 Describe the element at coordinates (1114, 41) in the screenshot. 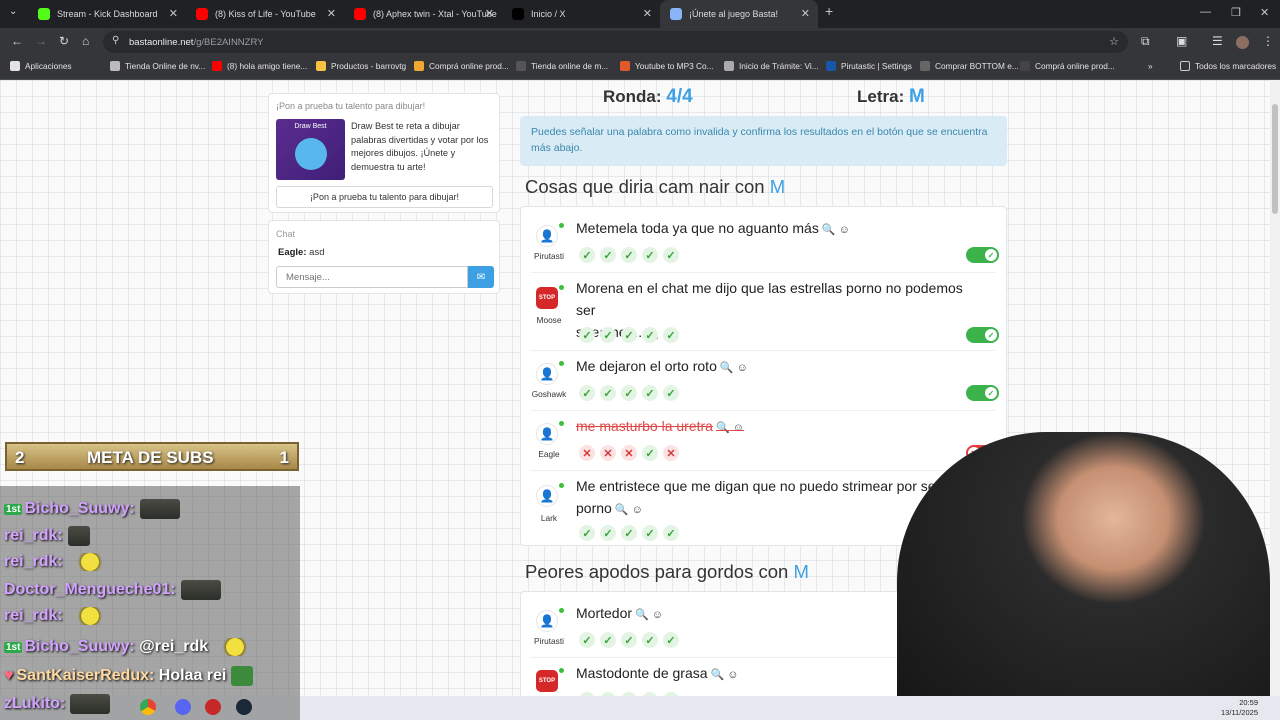

I see `bookmark-star-icon: ☆` at that location.